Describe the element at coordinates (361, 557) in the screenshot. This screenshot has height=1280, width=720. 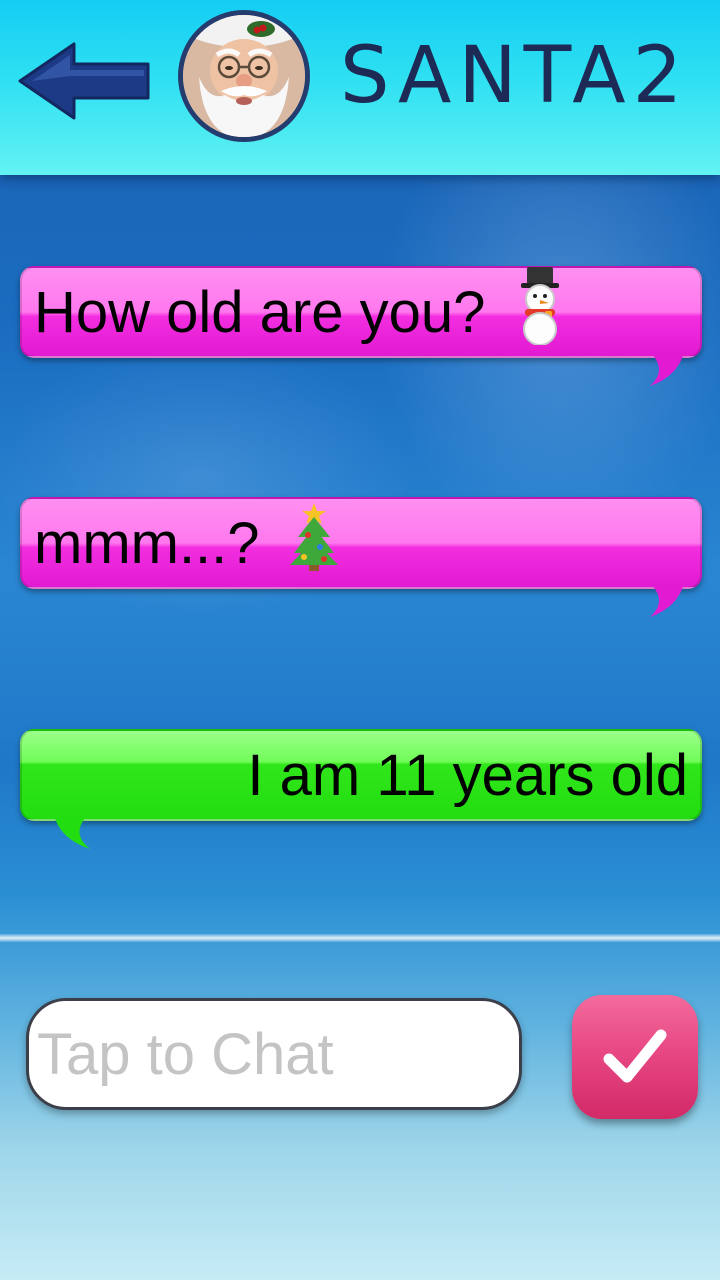
I see `message-bubble-incoming: mmm...?` at that location.